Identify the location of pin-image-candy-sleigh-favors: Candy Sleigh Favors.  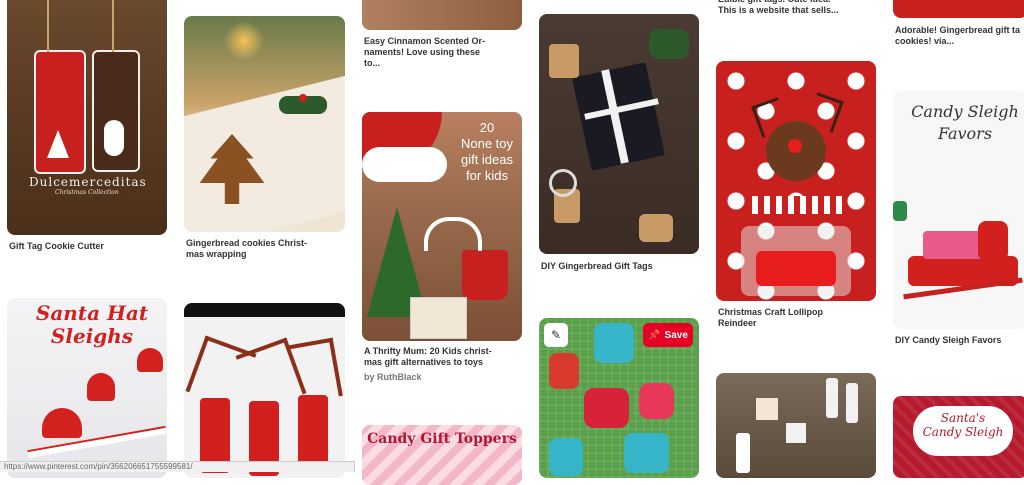
(958, 210).